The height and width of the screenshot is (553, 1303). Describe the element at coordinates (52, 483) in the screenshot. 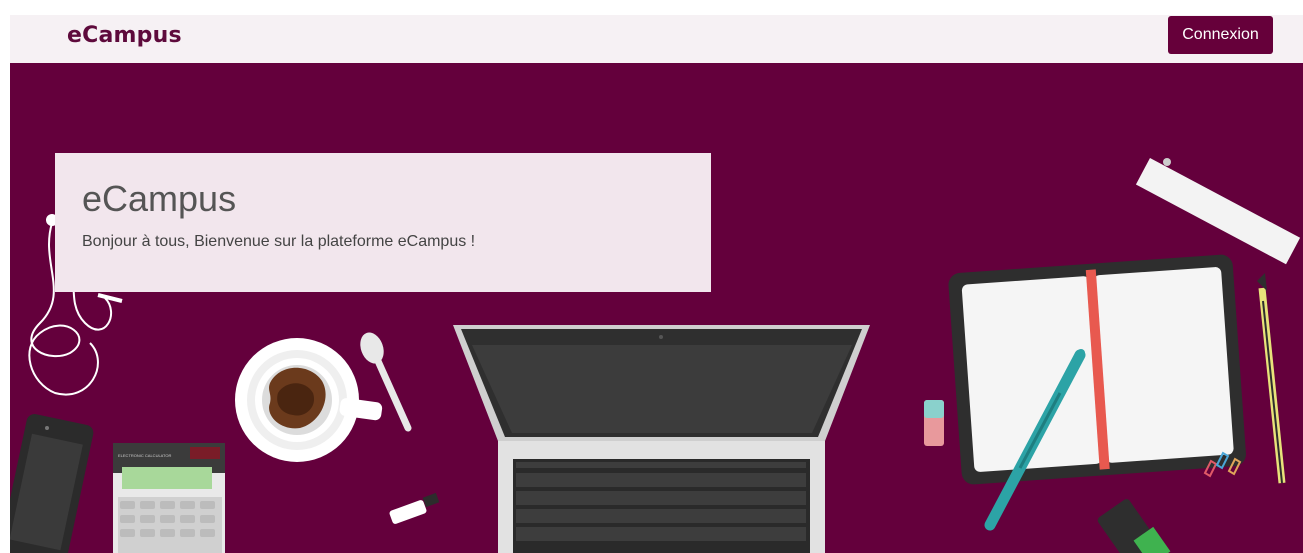

I see `smartphone-icon` at that location.